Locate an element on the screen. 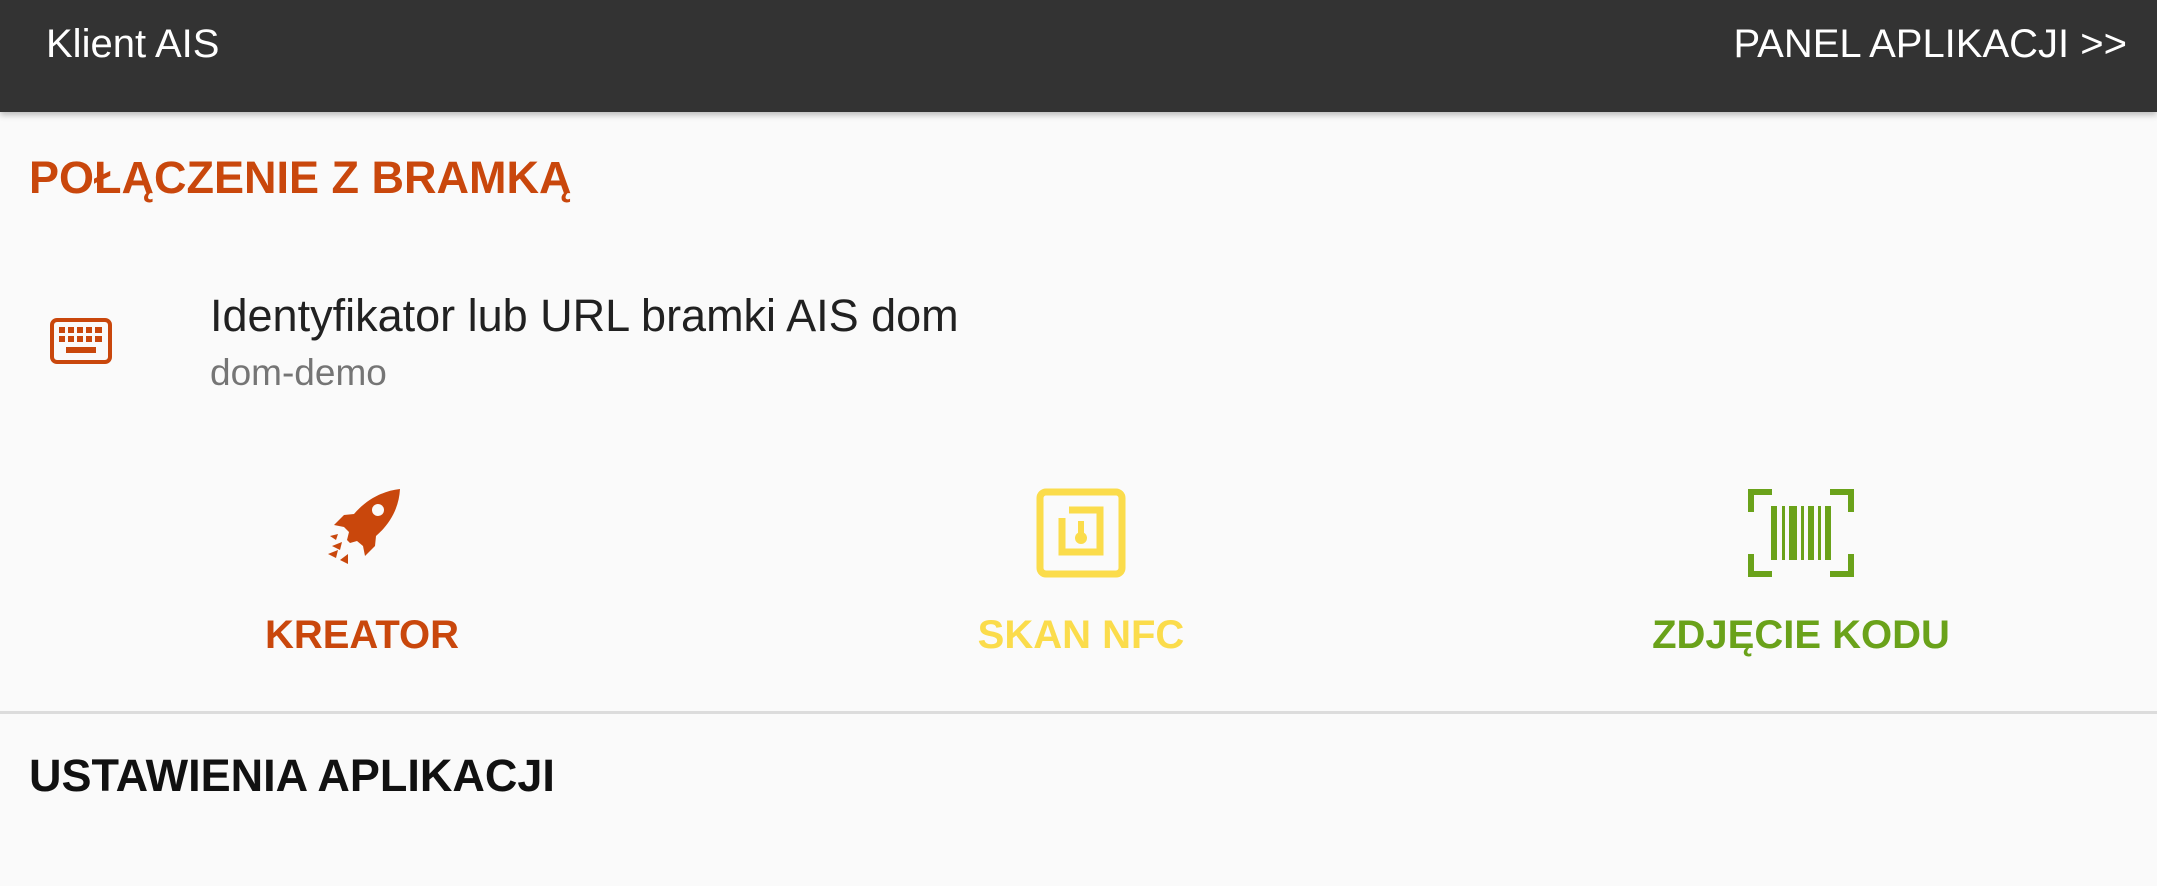  app-title: Klient AIS is located at coordinates (133, 44).